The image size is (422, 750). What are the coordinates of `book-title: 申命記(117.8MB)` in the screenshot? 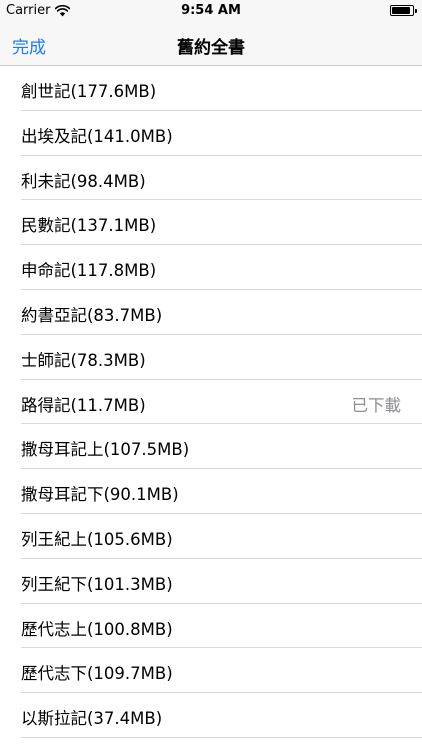 It's located at (89, 271).